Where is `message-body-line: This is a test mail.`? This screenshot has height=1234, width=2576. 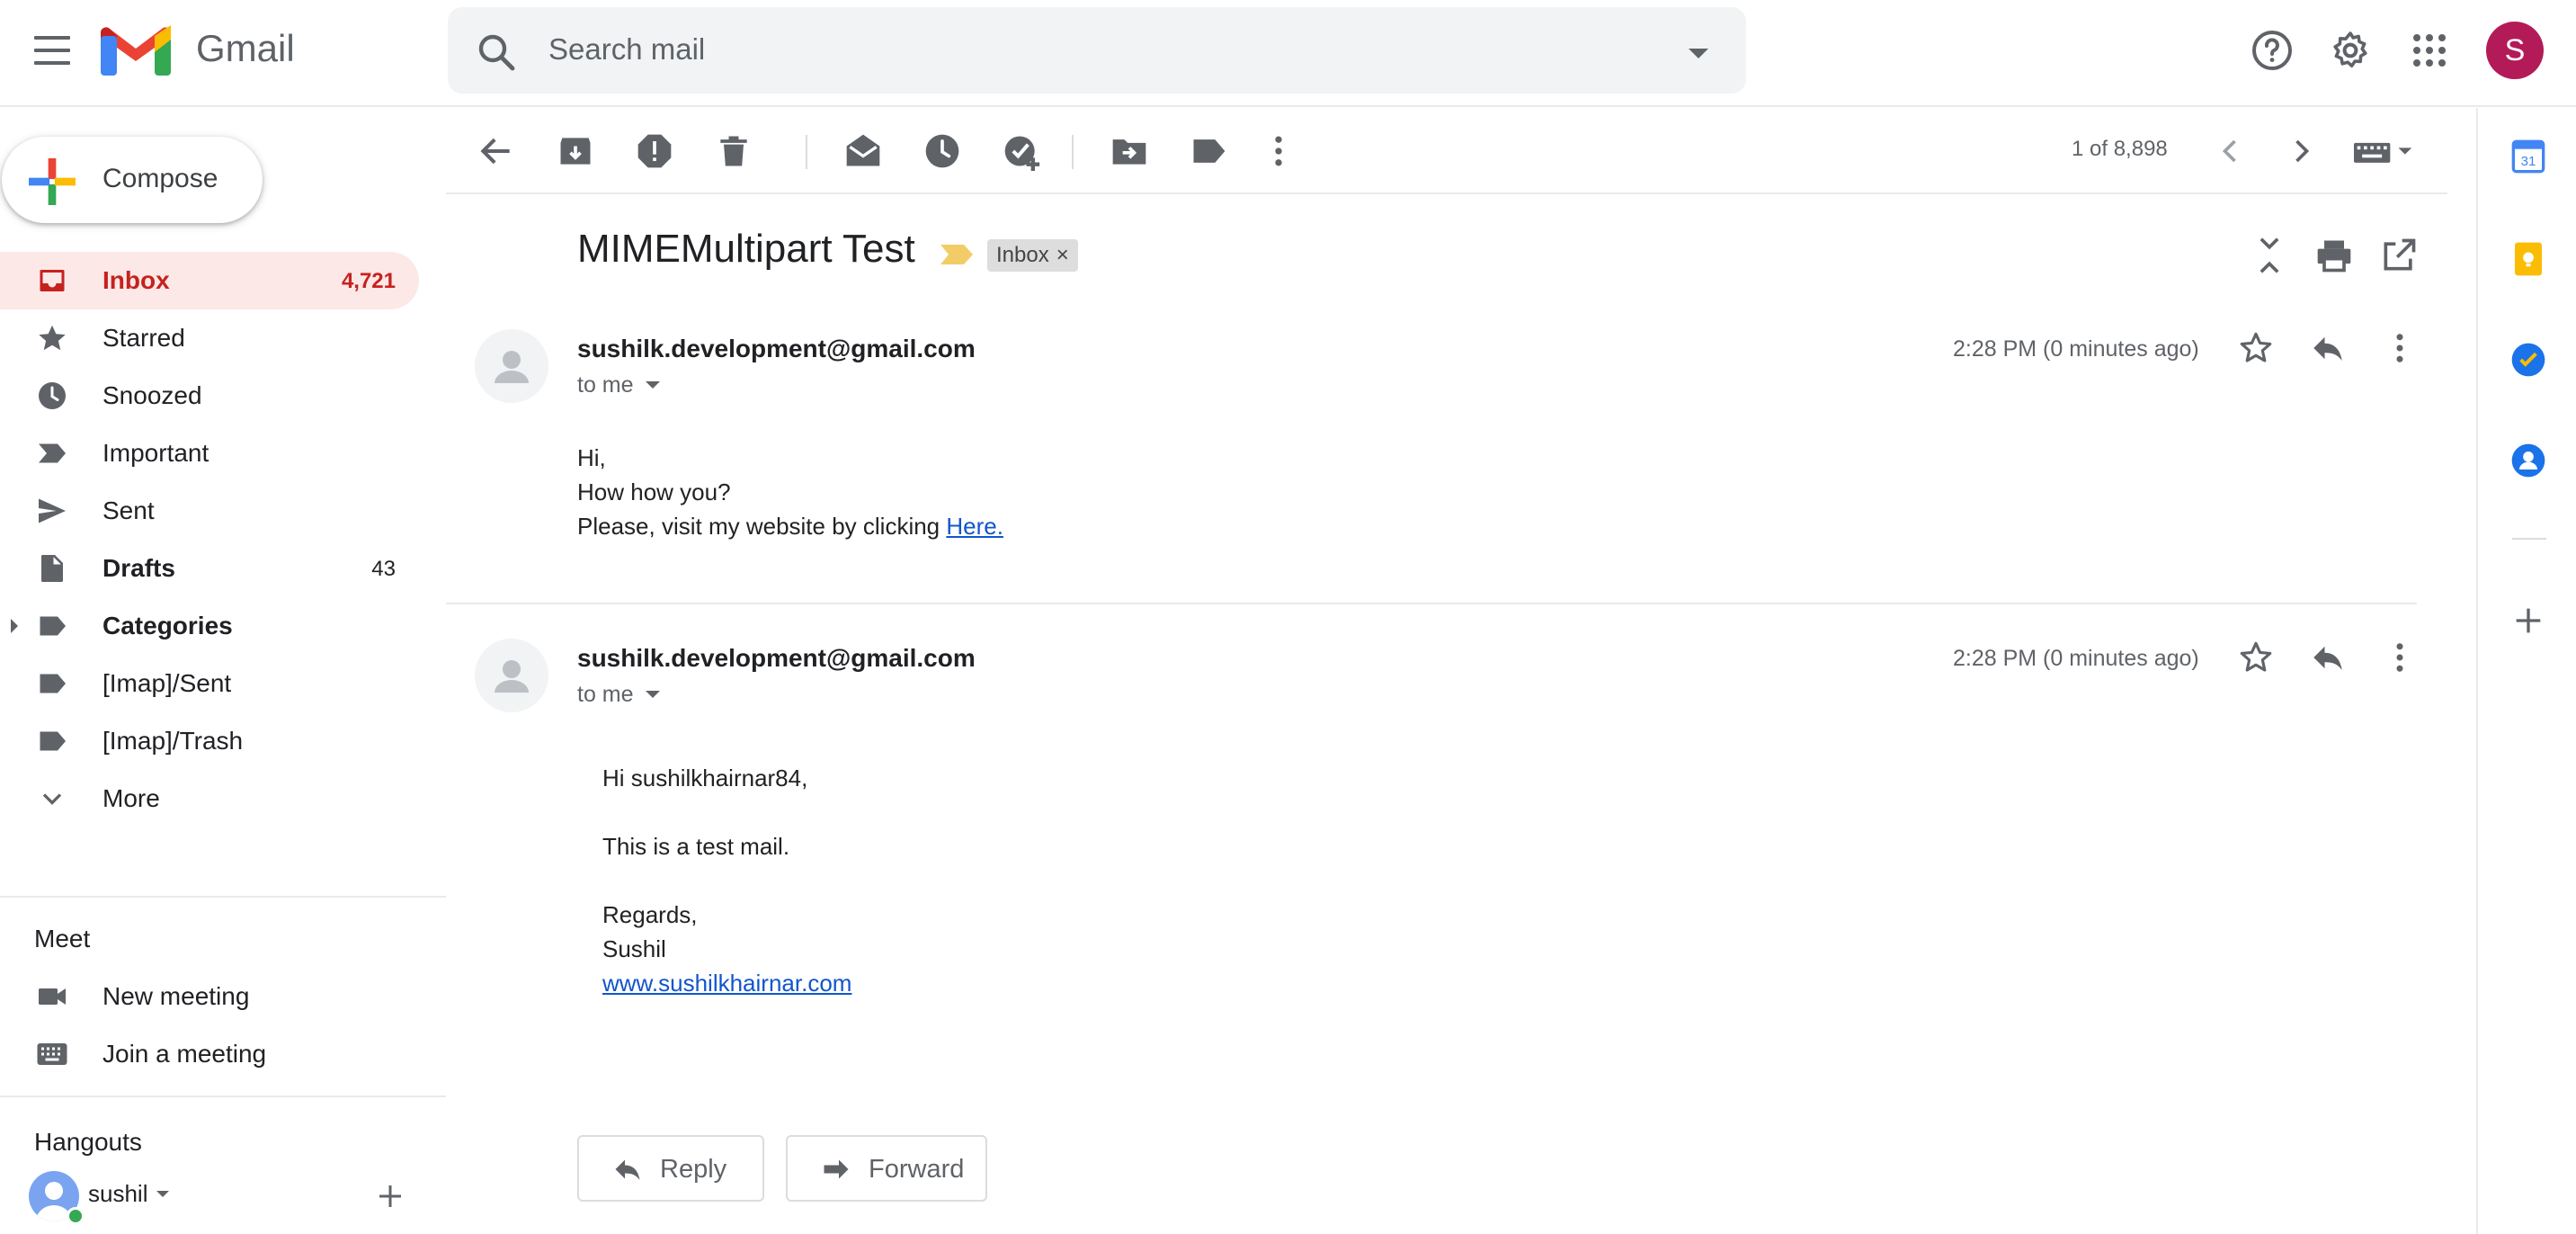 message-body-line: This is a test mail. is located at coordinates (696, 846).